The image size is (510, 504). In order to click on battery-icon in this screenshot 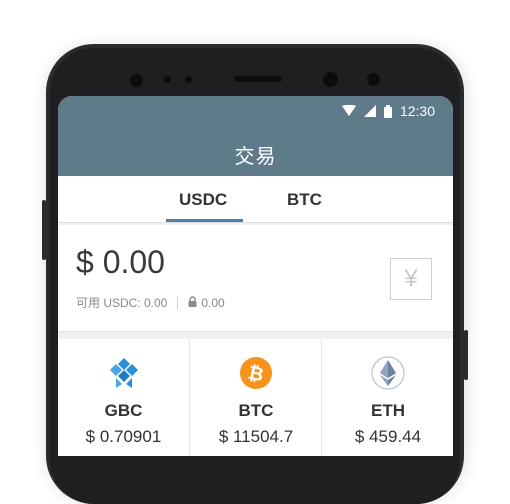, I will do `click(387, 111)`.